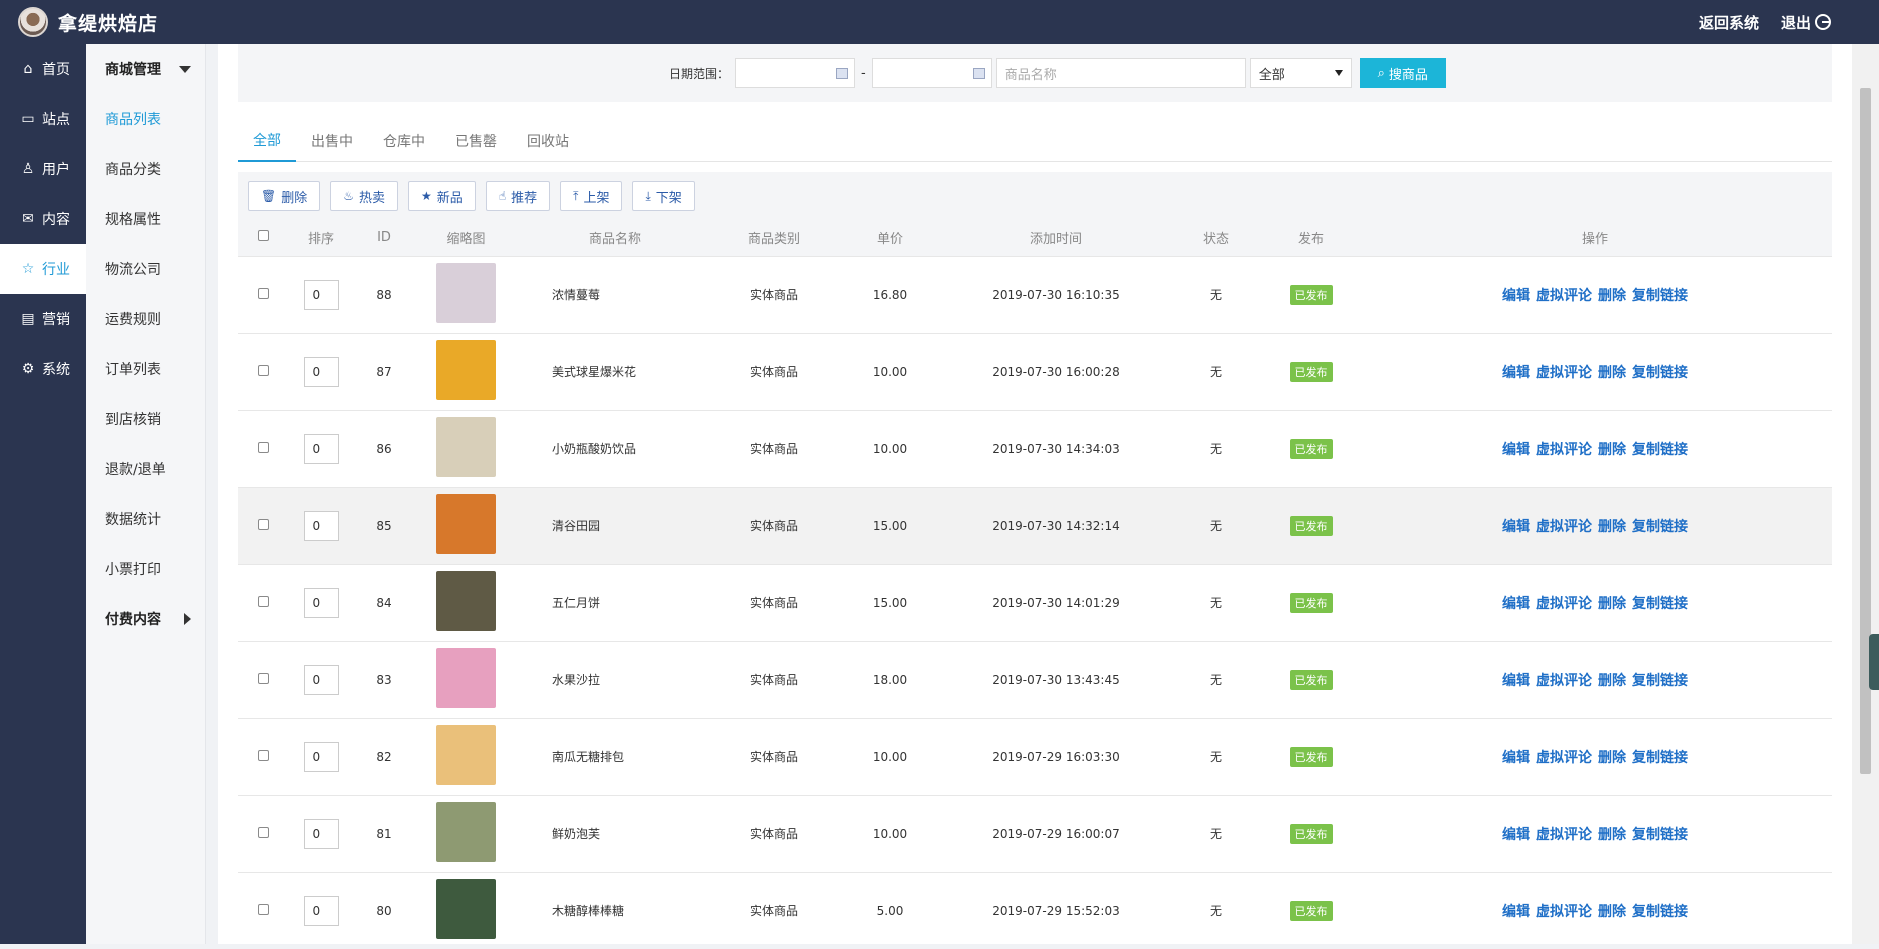  Describe the element at coordinates (1874, 662) in the screenshot. I see `side-float-handle` at that location.